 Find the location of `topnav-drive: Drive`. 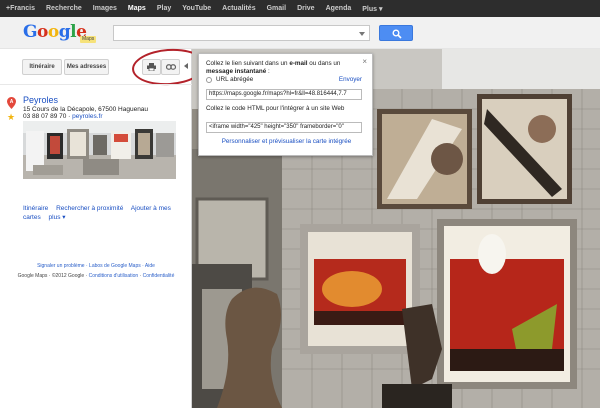

topnav-drive: Drive is located at coordinates (306, 8).